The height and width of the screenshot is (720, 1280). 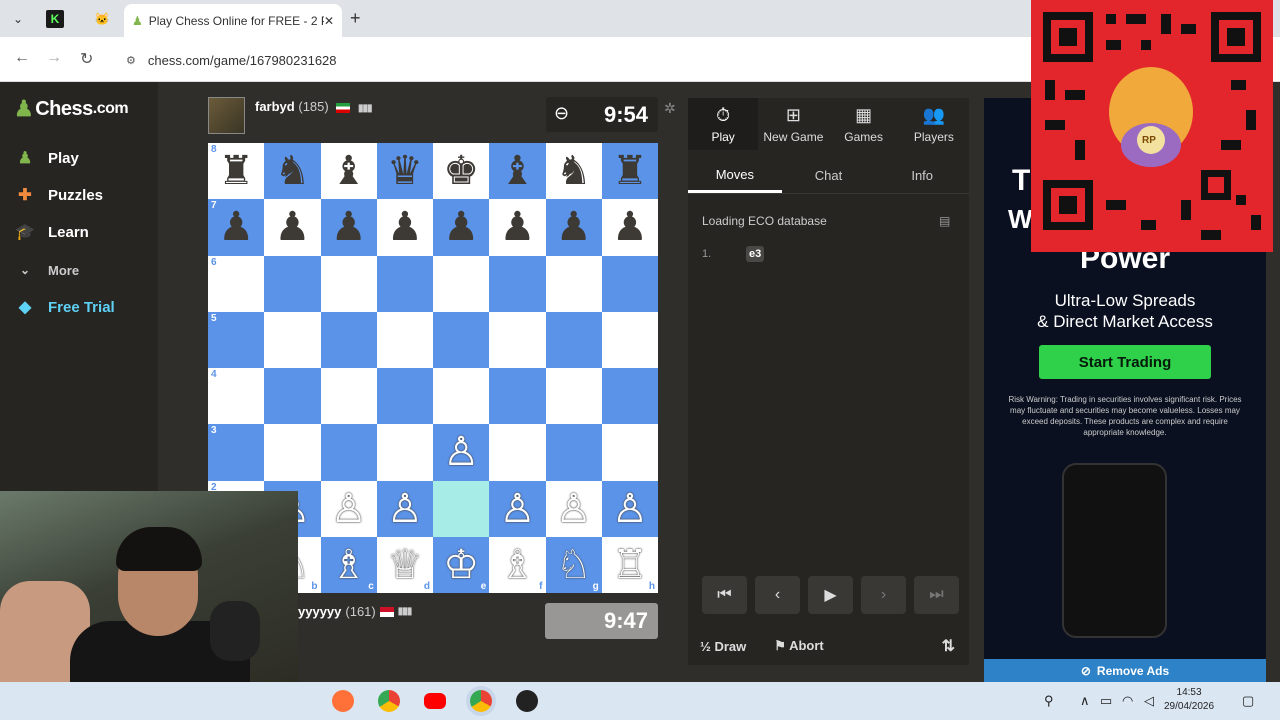 What do you see at coordinates (348, 452) in the screenshot?
I see `board-square-c3` at bounding box center [348, 452].